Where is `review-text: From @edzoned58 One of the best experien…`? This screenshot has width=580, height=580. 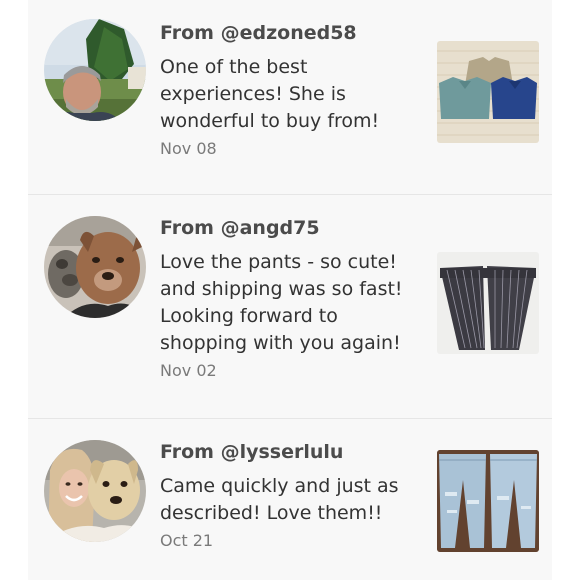 review-text: From @edzoned58 One of the best experien… is located at coordinates (295, 90).